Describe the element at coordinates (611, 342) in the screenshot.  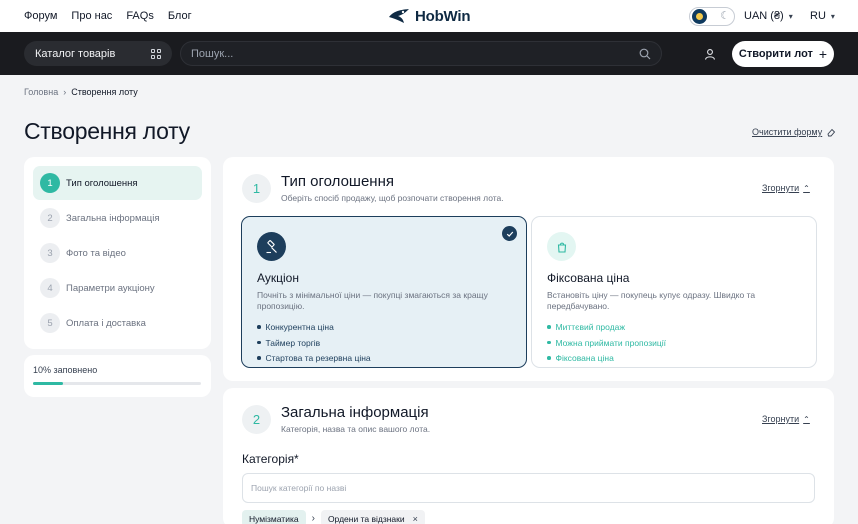
I see `feature-text: Можна приймати пропозиції` at that location.